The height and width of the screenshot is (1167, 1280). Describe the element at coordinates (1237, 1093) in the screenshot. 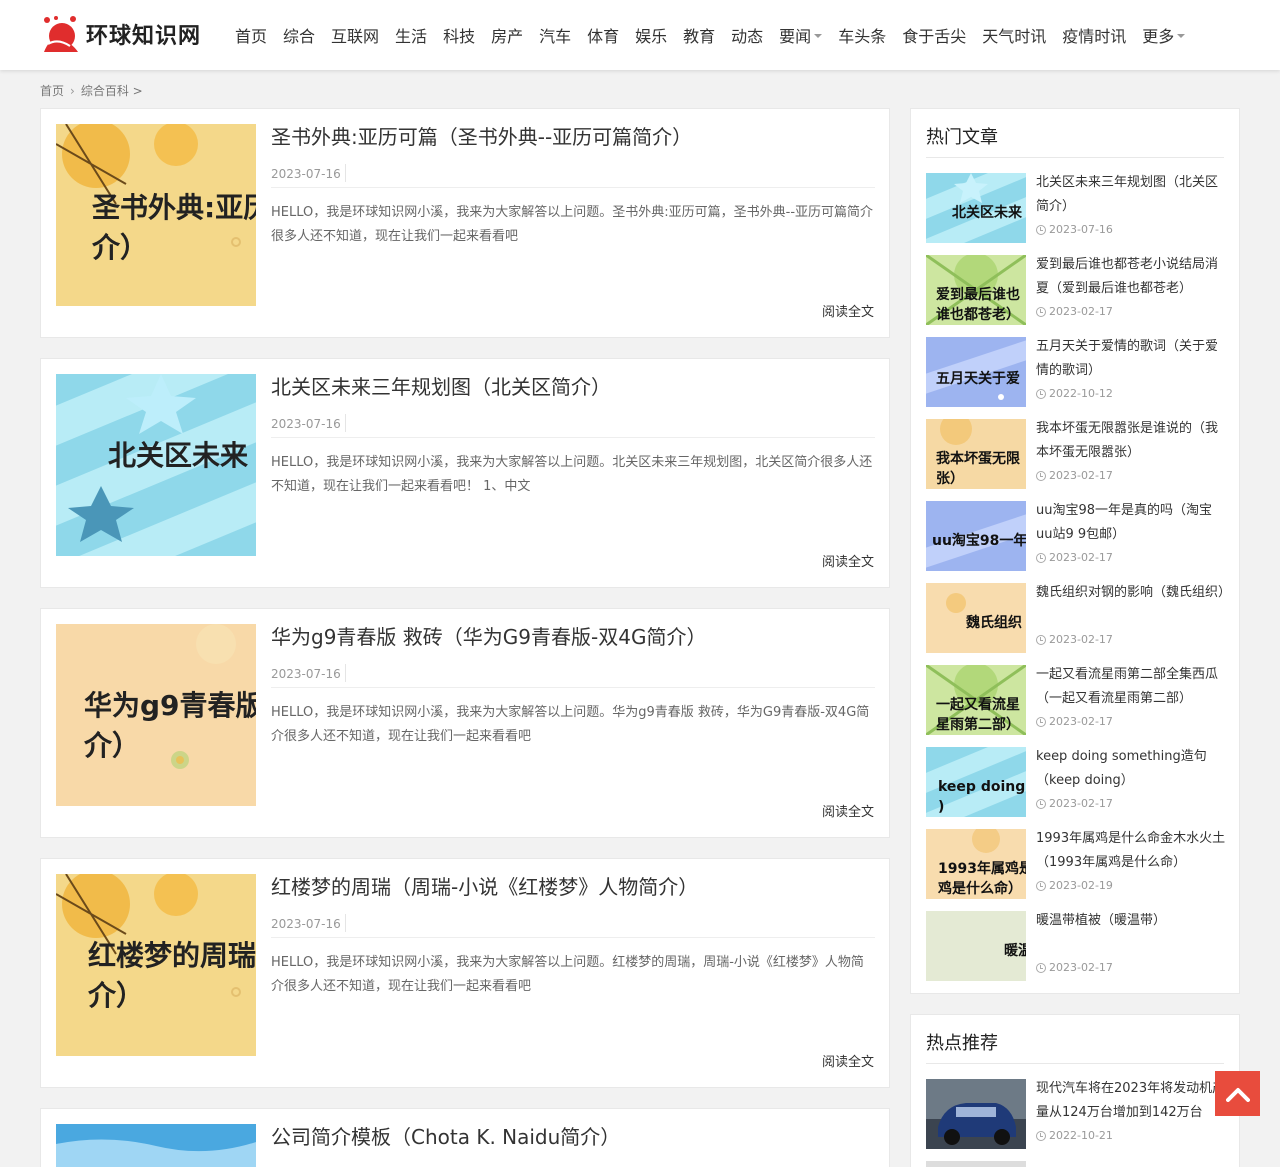

I see `back-to-top-button` at that location.